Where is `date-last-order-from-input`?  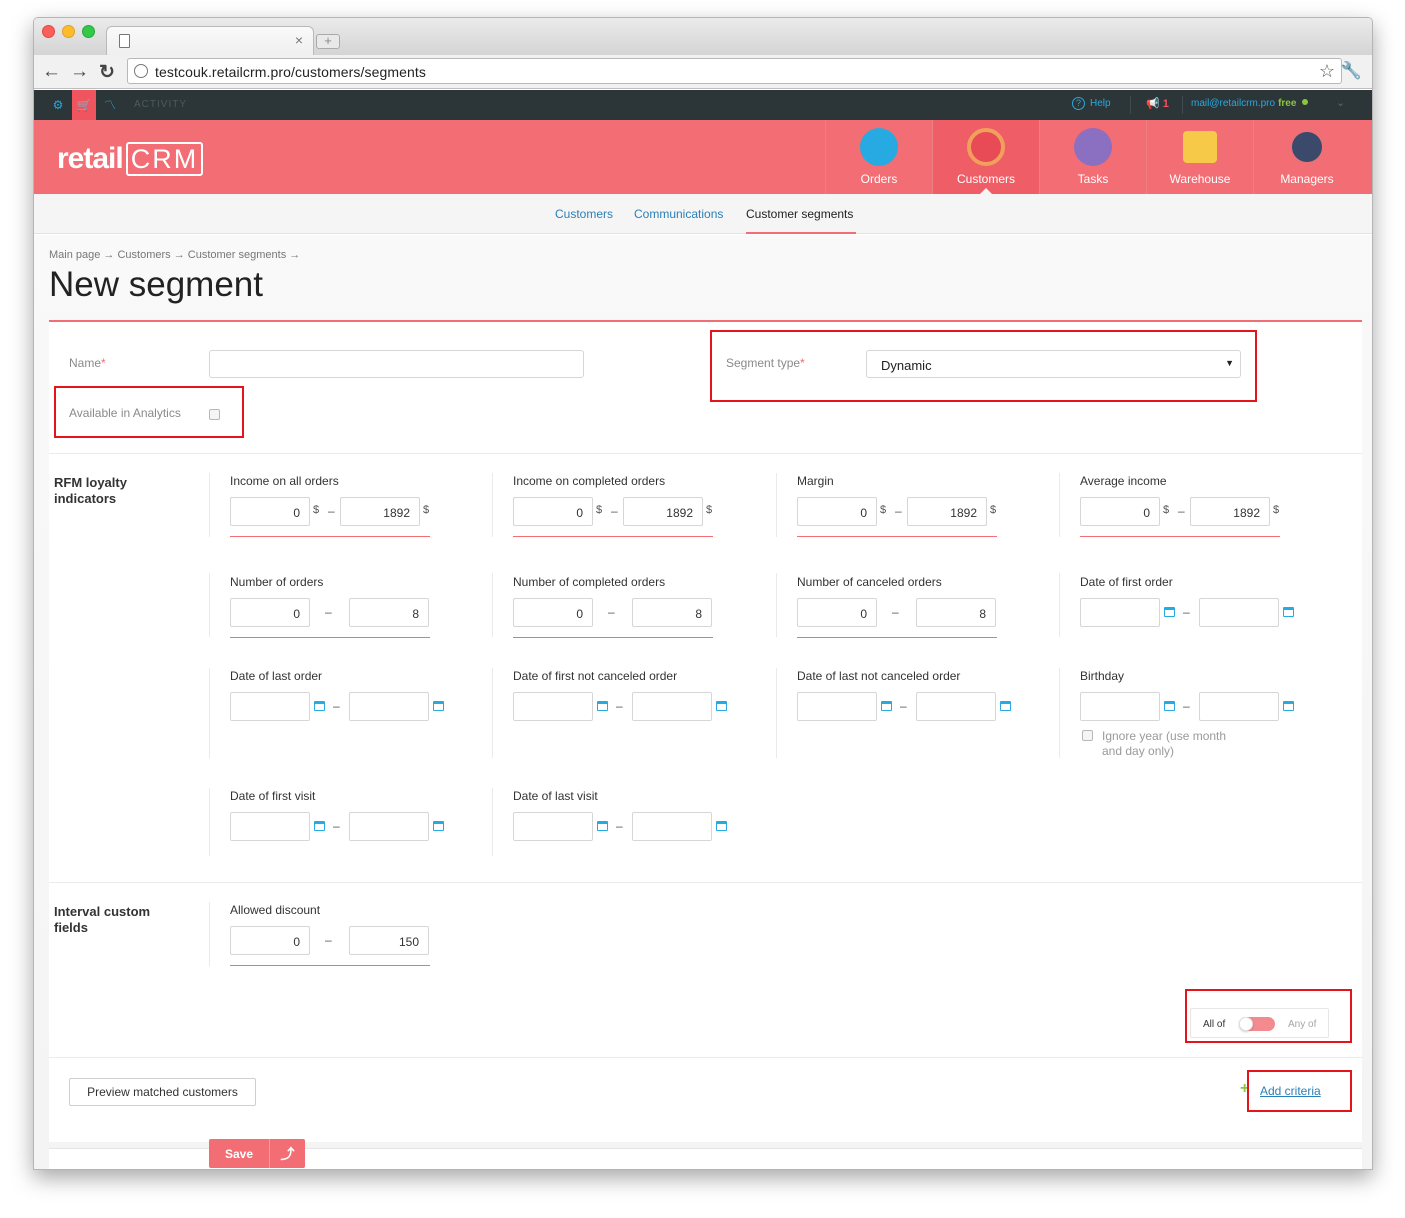
date-last-order-from-input is located at coordinates (270, 706).